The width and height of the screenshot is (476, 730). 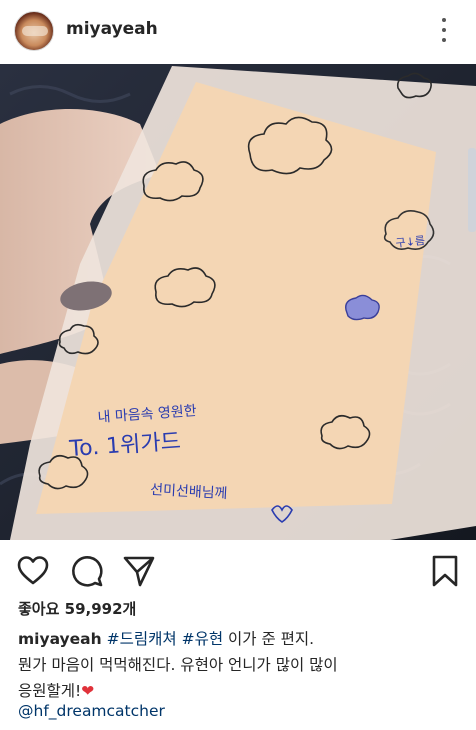 I want to click on caption-line1-text: 이가 준 편지., so click(x=271, y=639).